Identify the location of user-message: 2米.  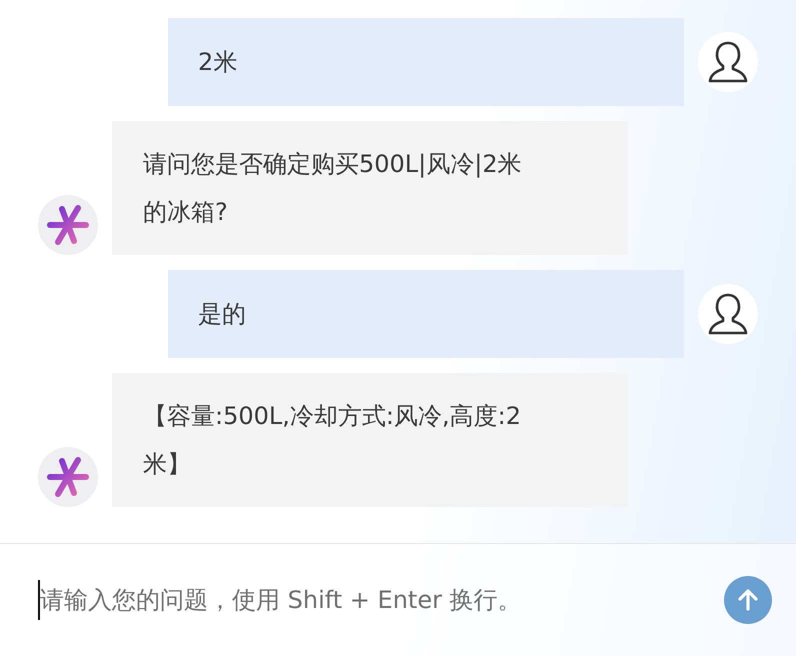
(426, 62).